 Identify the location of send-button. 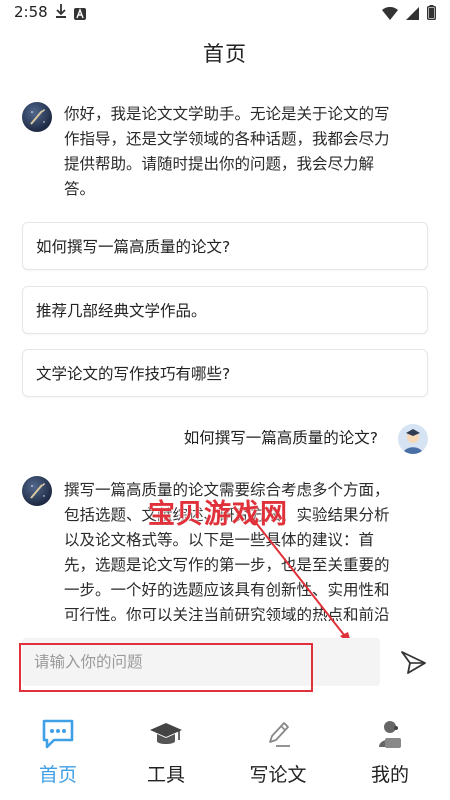
(413, 662).